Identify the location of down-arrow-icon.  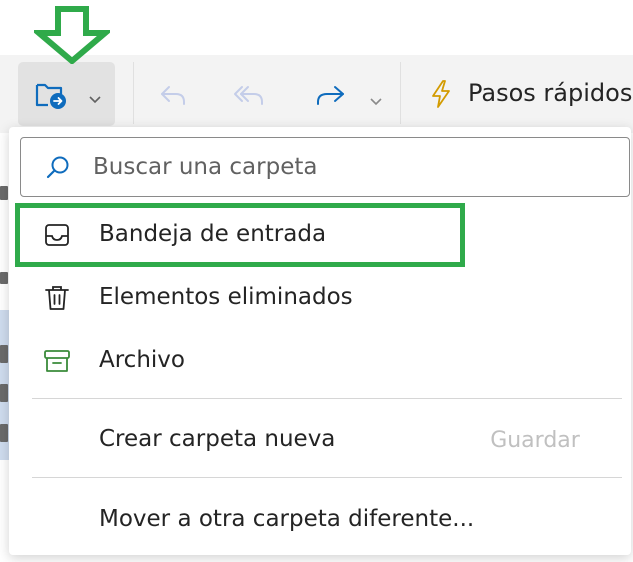
(72, 37).